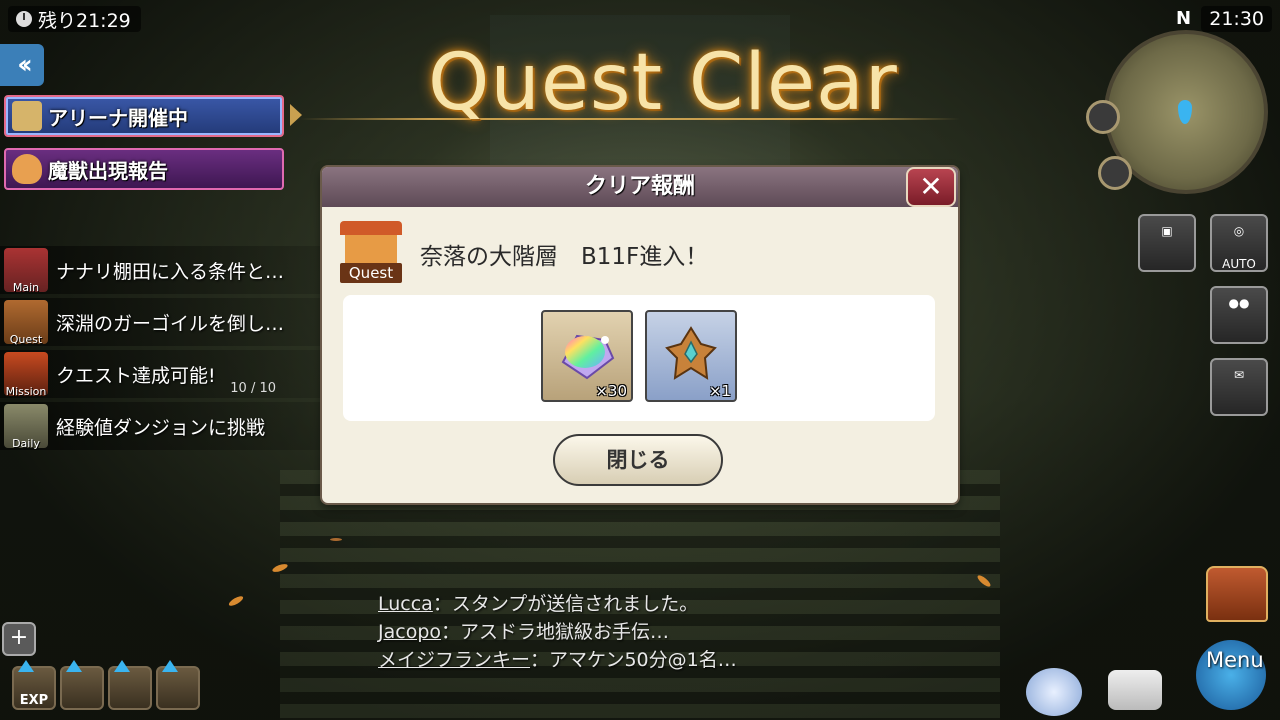 The width and height of the screenshot is (1280, 720). I want to click on item-quantity: ×30, so click(611, 391).